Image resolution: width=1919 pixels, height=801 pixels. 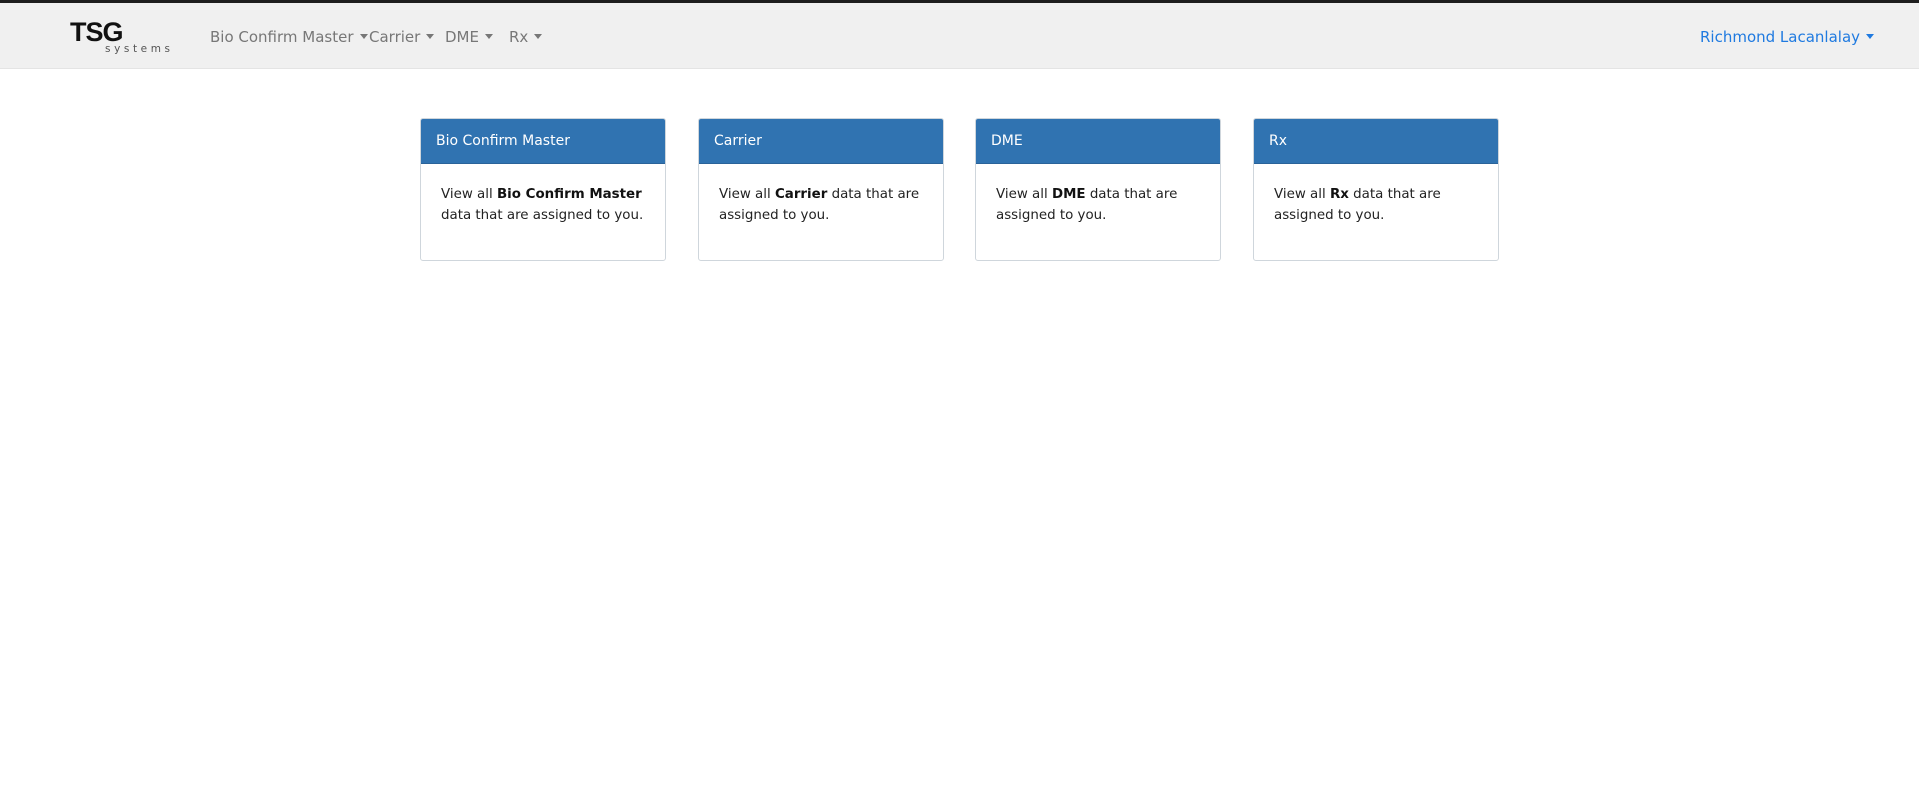 What do you see at coordinates (139, 49) in the screenshot?
I see `brand-logo-subtext: systems` at bounding box center [139, 49].